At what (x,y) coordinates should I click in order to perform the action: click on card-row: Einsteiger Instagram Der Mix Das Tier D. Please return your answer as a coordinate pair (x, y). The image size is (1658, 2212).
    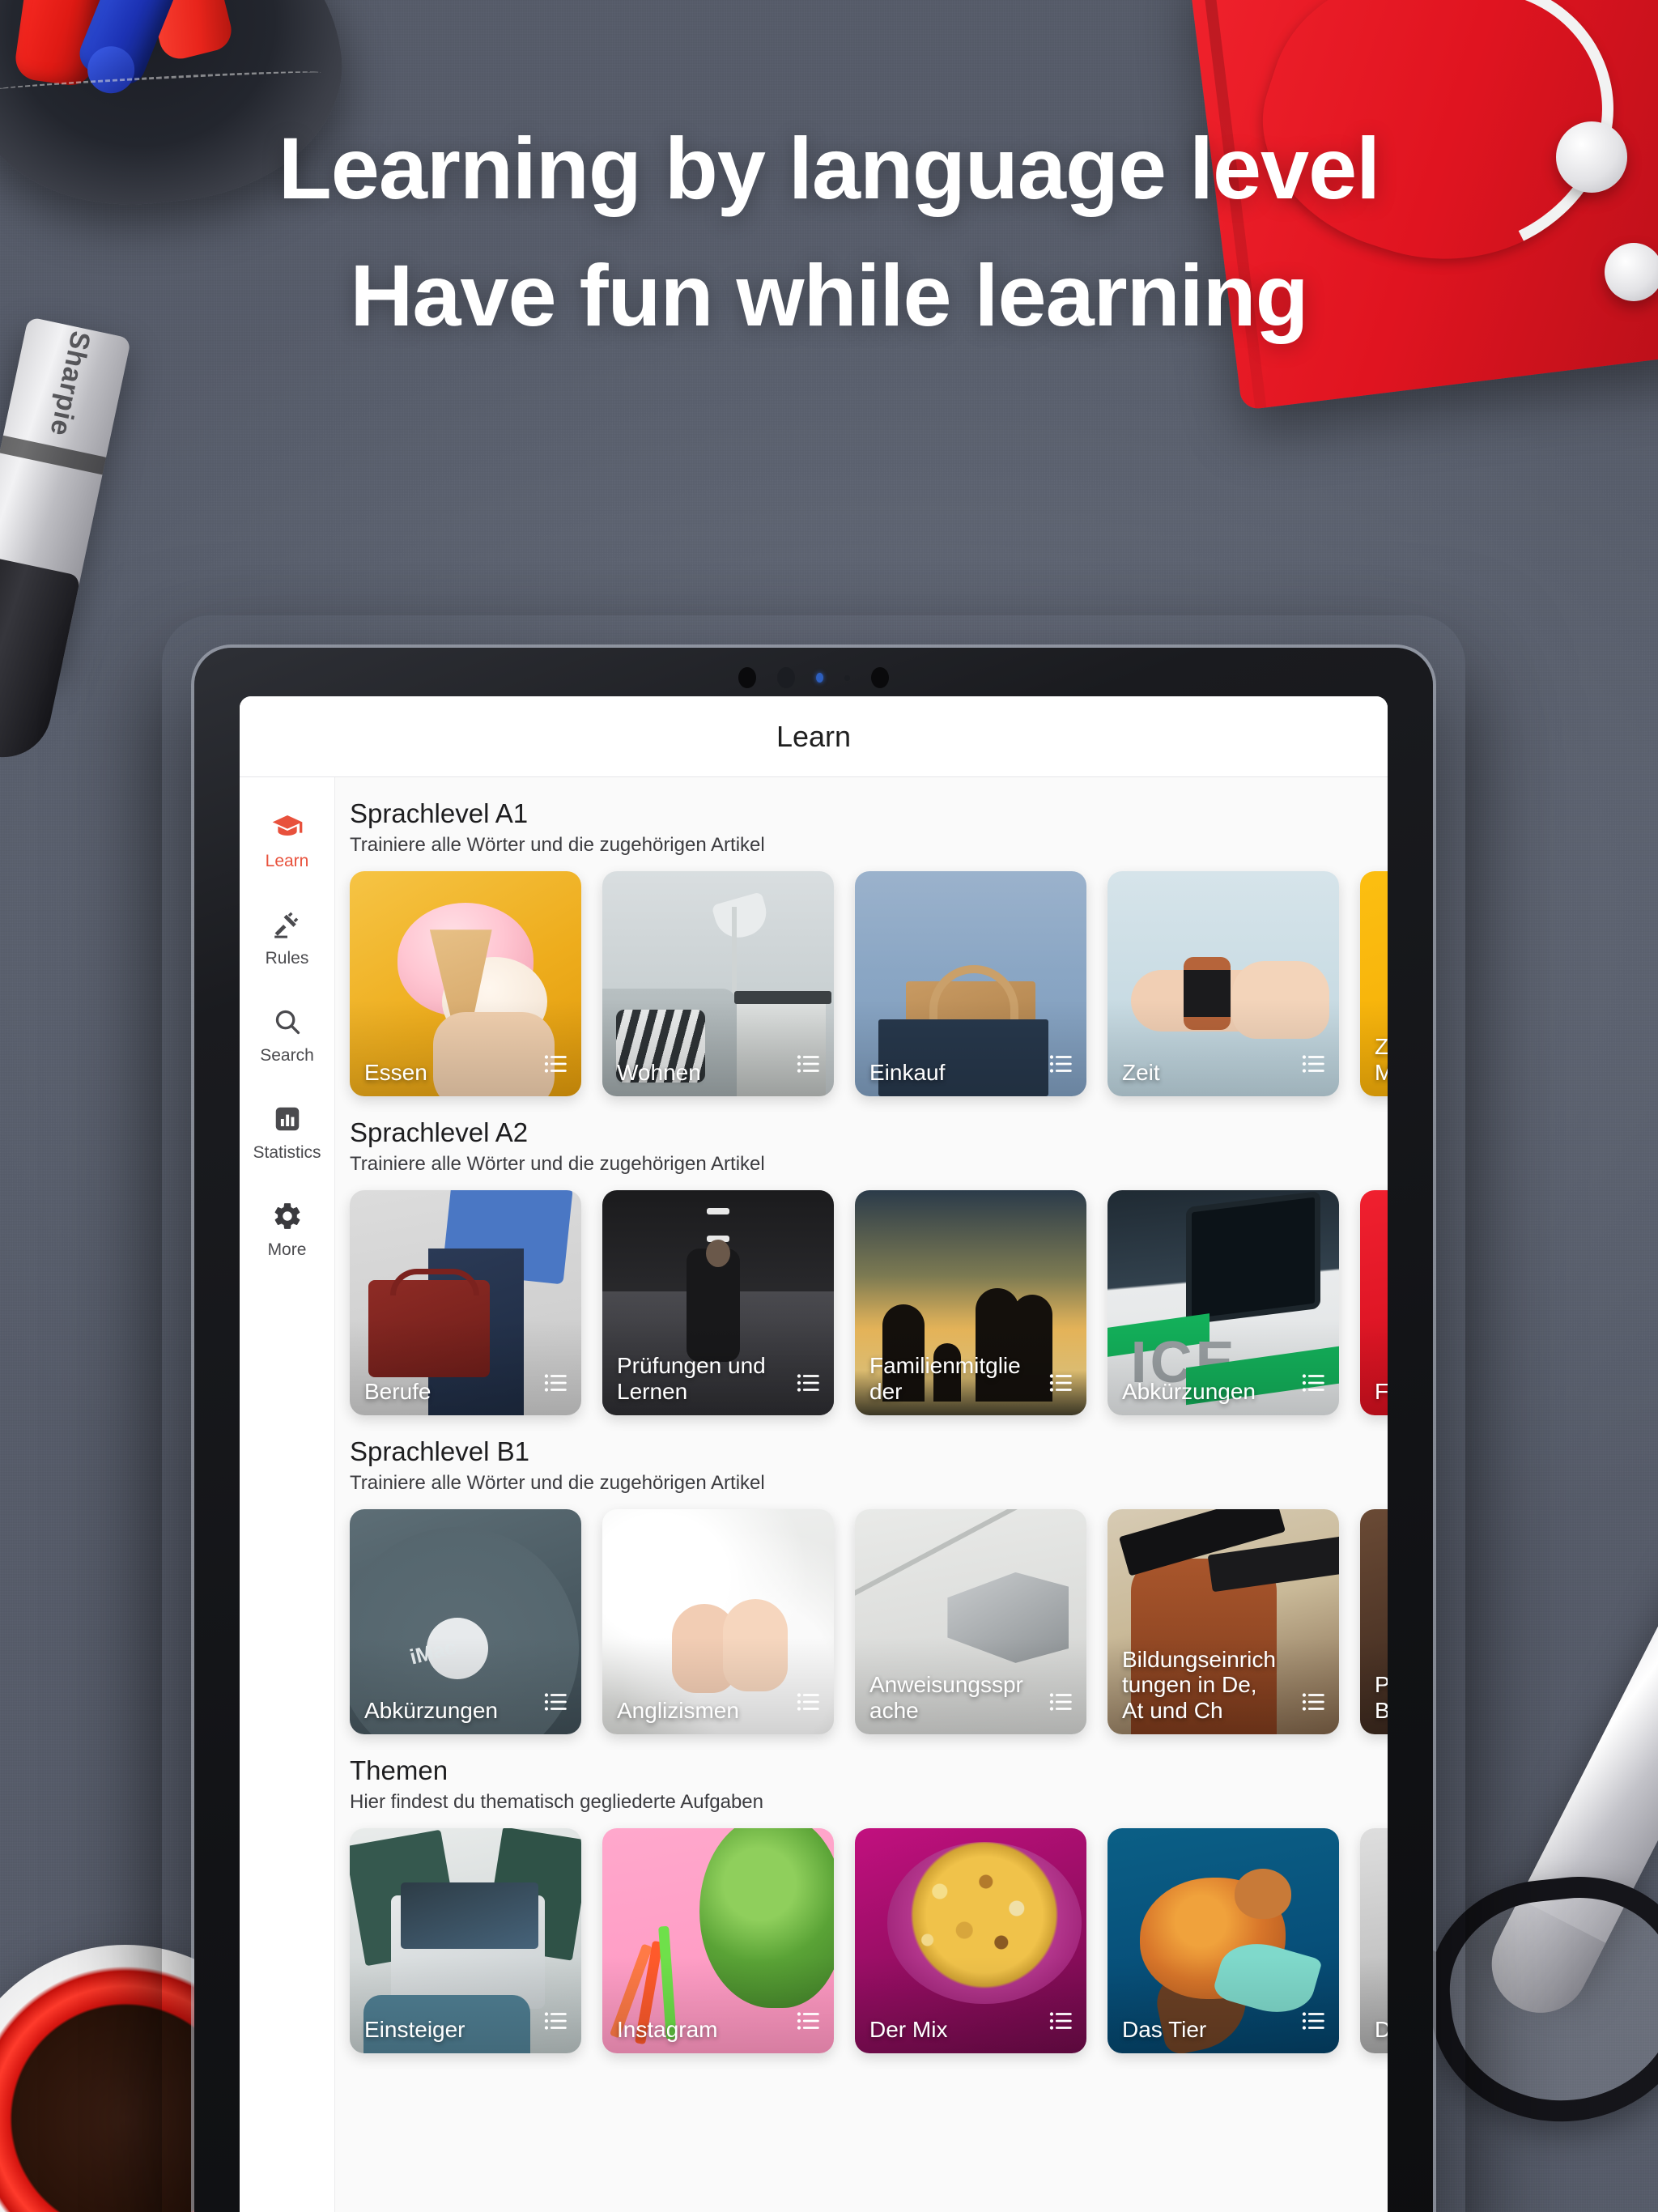
    Looking at the image, I should click on (869, 1941).